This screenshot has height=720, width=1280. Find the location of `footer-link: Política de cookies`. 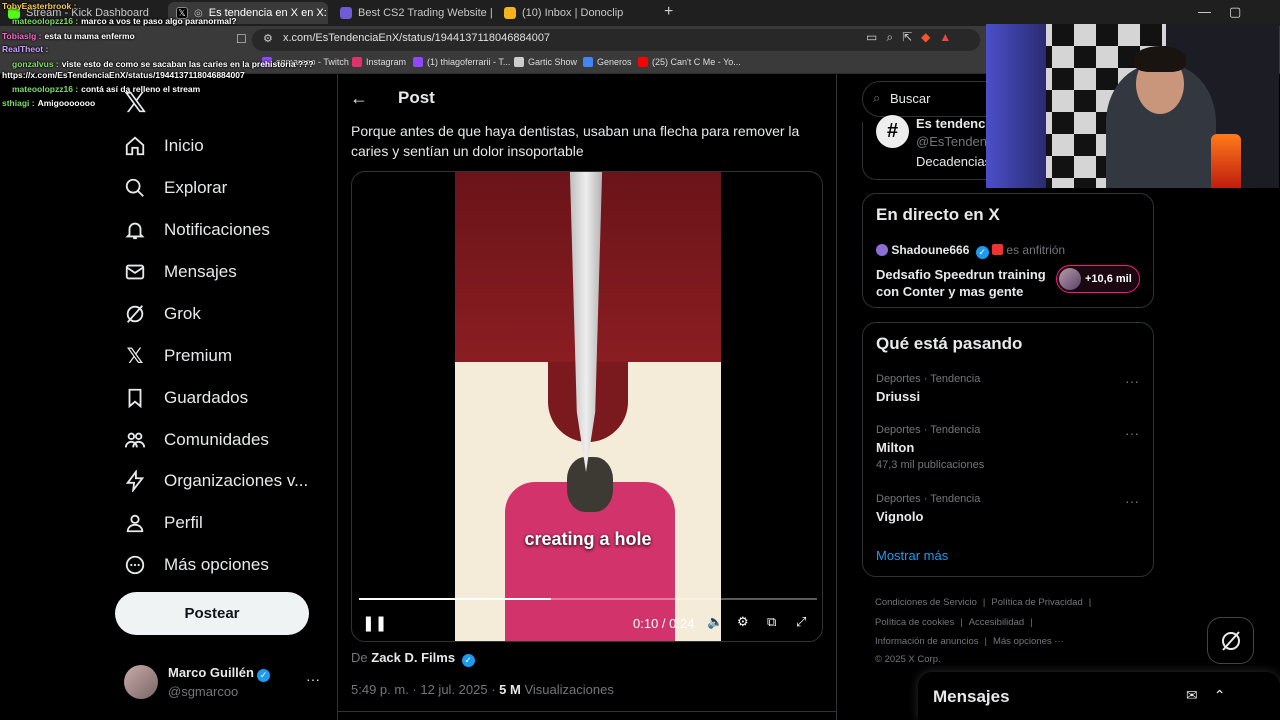

footer-link: Política de cookies is located at coordinates (914, 622).